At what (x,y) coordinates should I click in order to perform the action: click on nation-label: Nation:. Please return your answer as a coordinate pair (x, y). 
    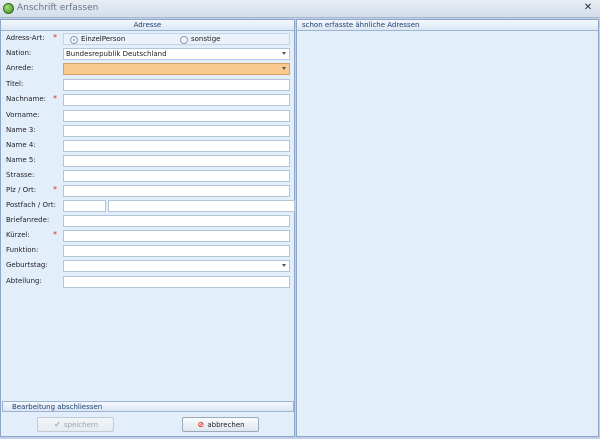
    Looking at the image, I should click on (19, 53).